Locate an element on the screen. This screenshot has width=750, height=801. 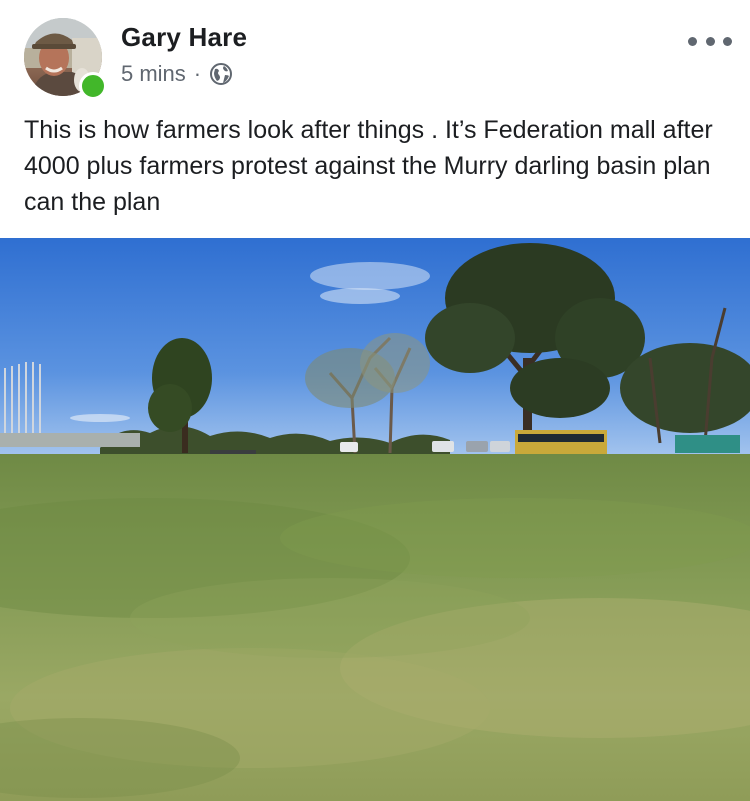
post-meta: 5 mins · is located at coordinates (177, 74).